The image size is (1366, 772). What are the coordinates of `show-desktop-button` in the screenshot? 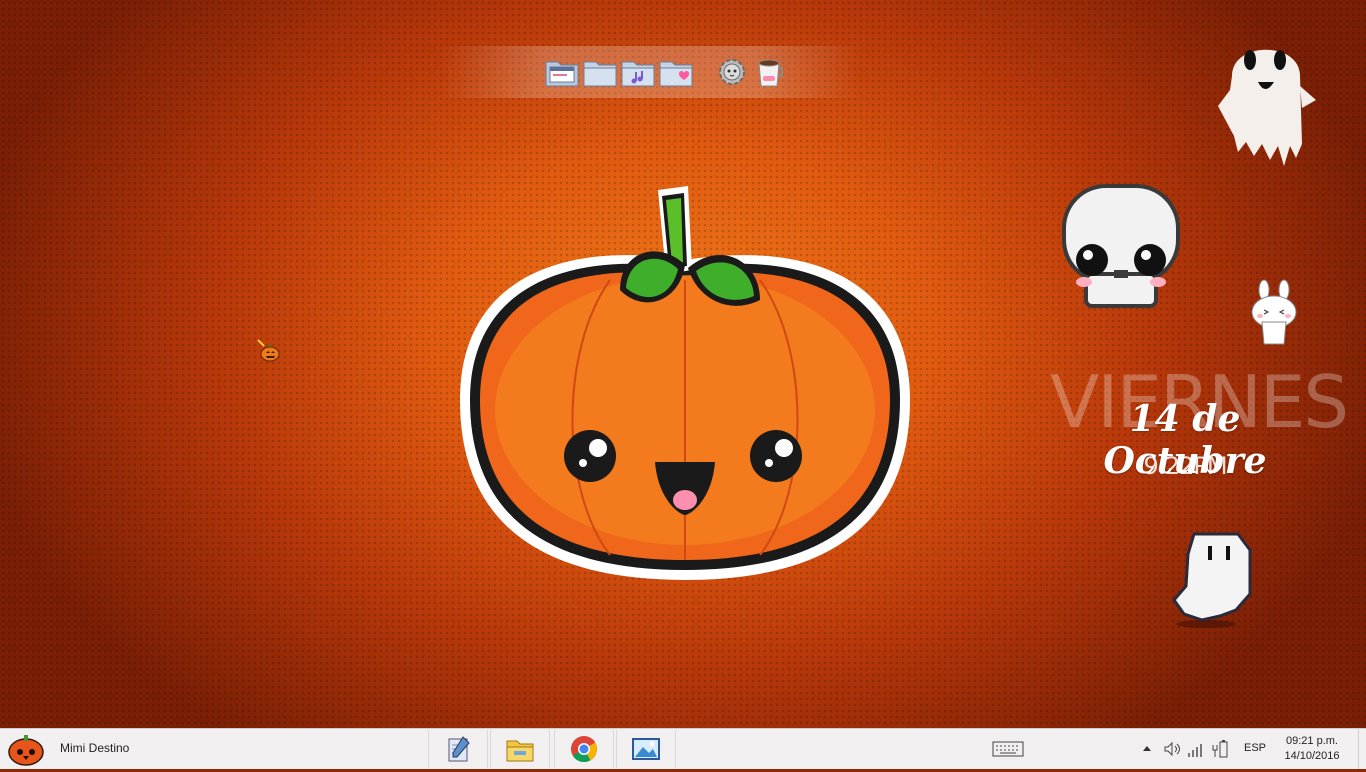 It's located at (1362, 749).